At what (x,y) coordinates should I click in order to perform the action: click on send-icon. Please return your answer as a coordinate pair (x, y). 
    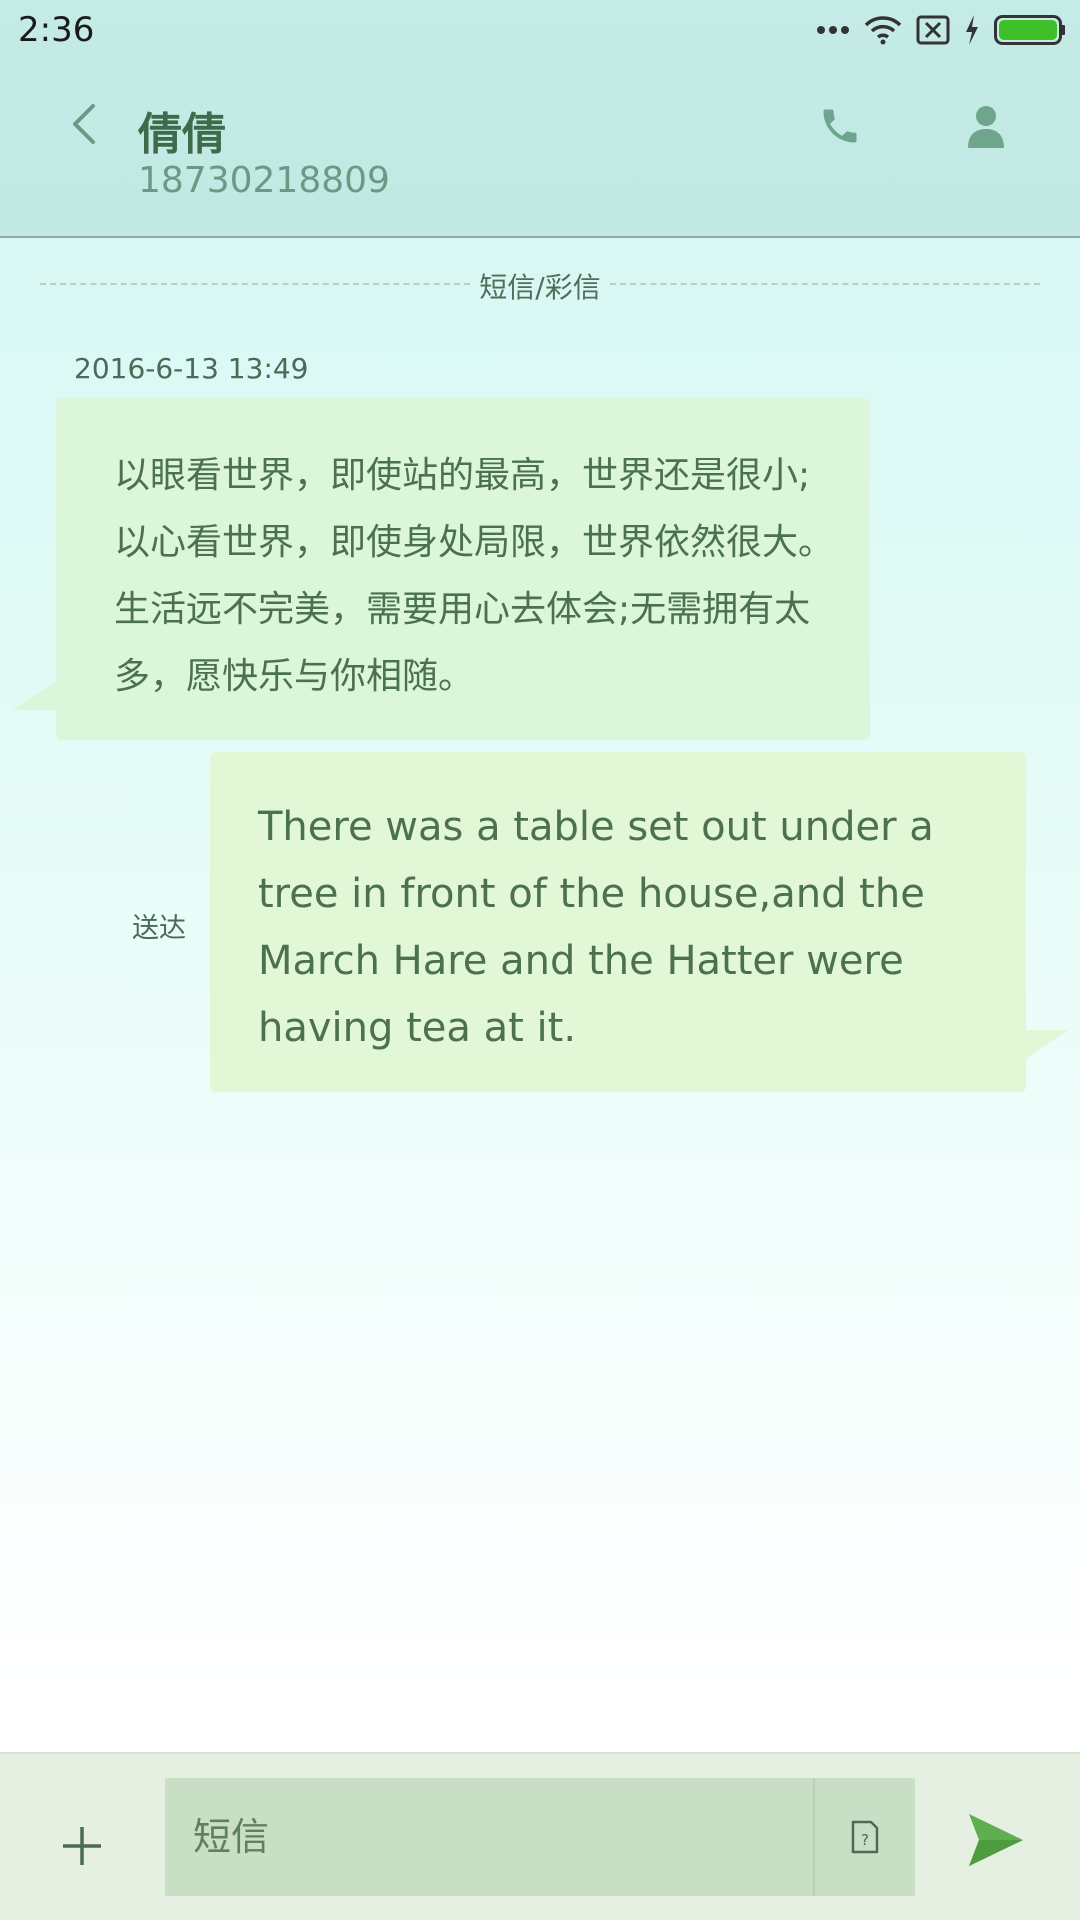
    Looking at the image, I should click on (996, 1840).